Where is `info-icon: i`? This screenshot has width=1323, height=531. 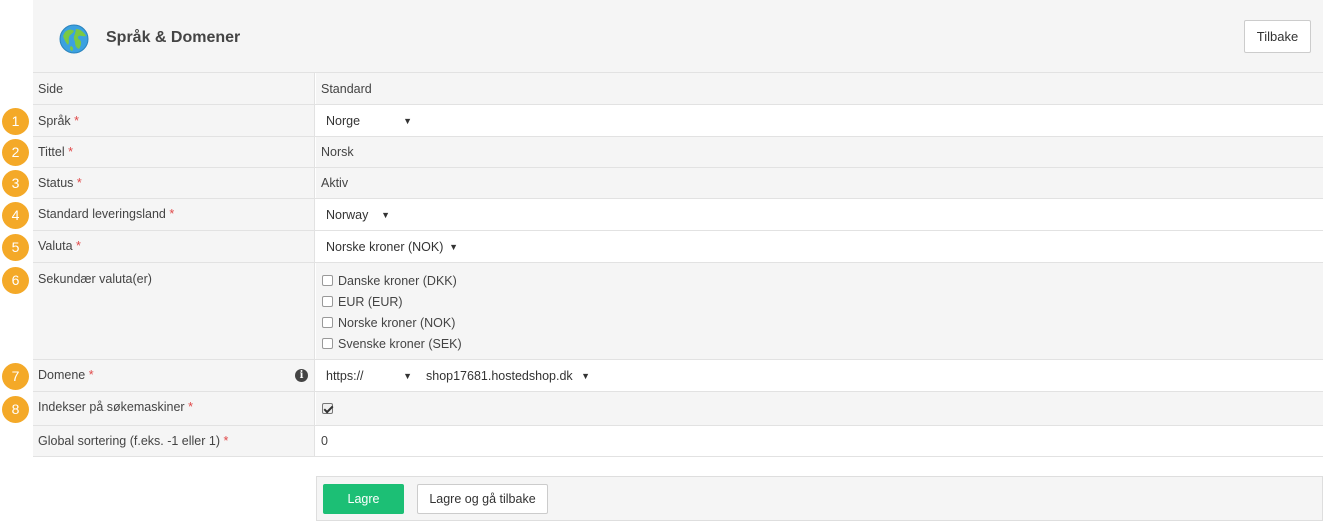 info-icon: i is located at coordinates (301, 375).